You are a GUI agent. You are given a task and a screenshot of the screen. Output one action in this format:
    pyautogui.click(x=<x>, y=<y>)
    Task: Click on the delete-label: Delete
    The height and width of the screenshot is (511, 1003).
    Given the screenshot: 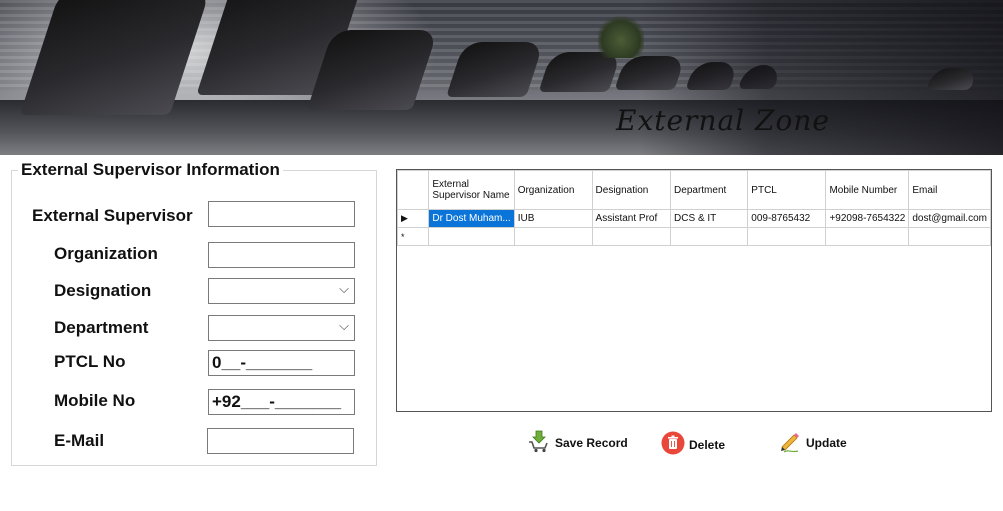 What is the action you would take?
    pyautogui.click(x=707, y=445)
    